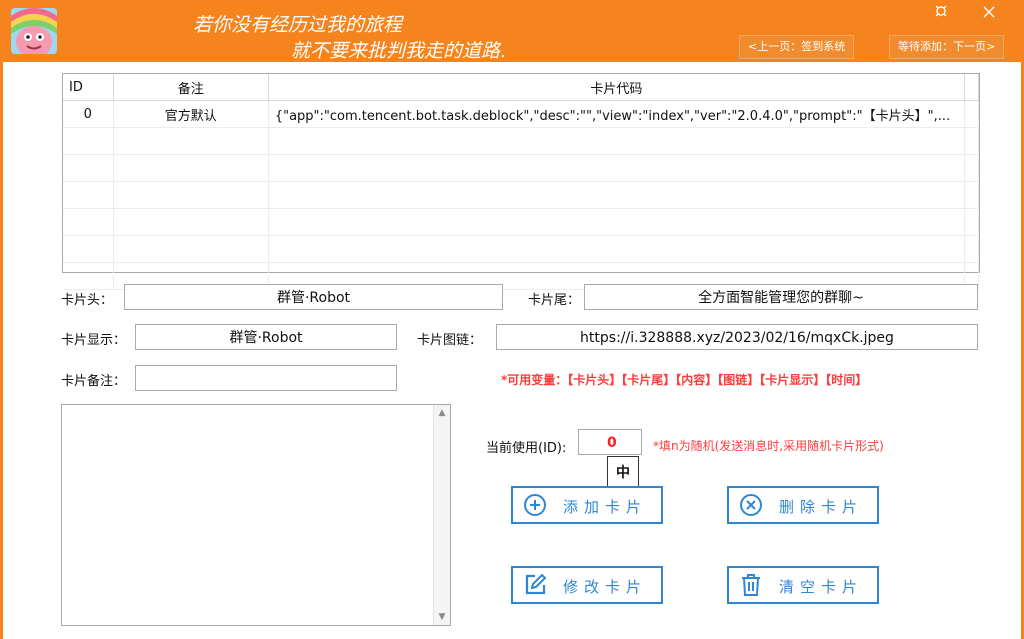 The width and height of the screenshot is (1024, 639). I want to click on avatar, so click(34, 31).